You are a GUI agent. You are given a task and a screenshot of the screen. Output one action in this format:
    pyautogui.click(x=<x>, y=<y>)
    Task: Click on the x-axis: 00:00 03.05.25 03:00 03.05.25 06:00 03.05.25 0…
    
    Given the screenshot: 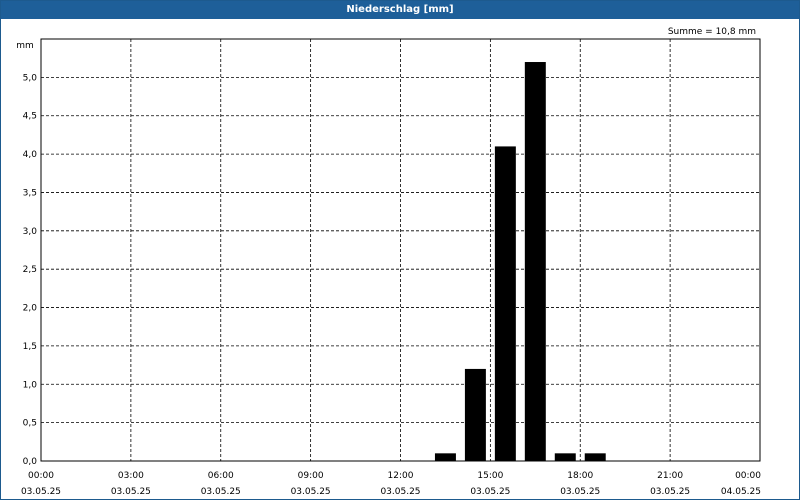 What is the action you would take?
    pyautogui.click(x=391, y=484)
    